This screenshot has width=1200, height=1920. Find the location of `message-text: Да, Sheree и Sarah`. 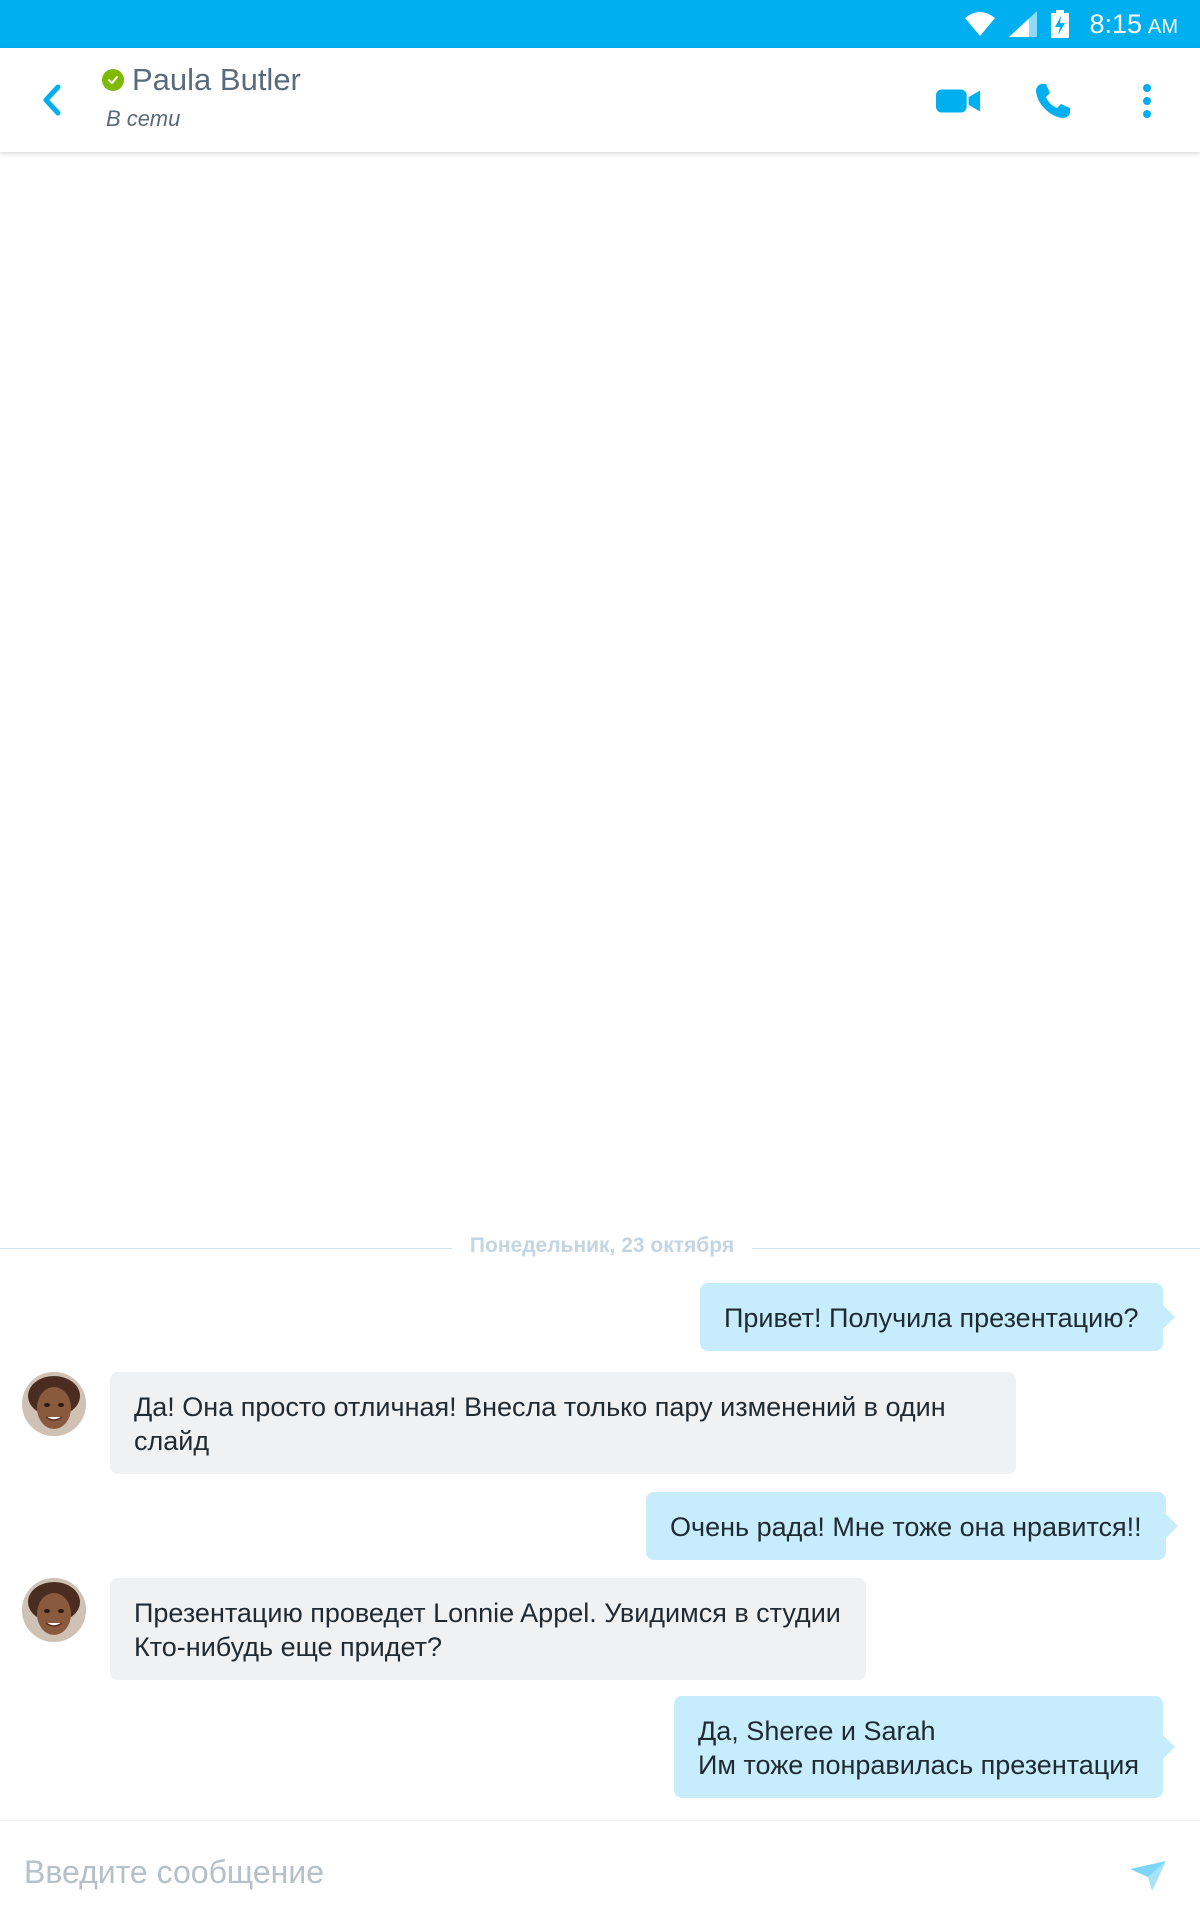

message-text: Да, Sheree и Sarah is located at coordinates (817, 1731).